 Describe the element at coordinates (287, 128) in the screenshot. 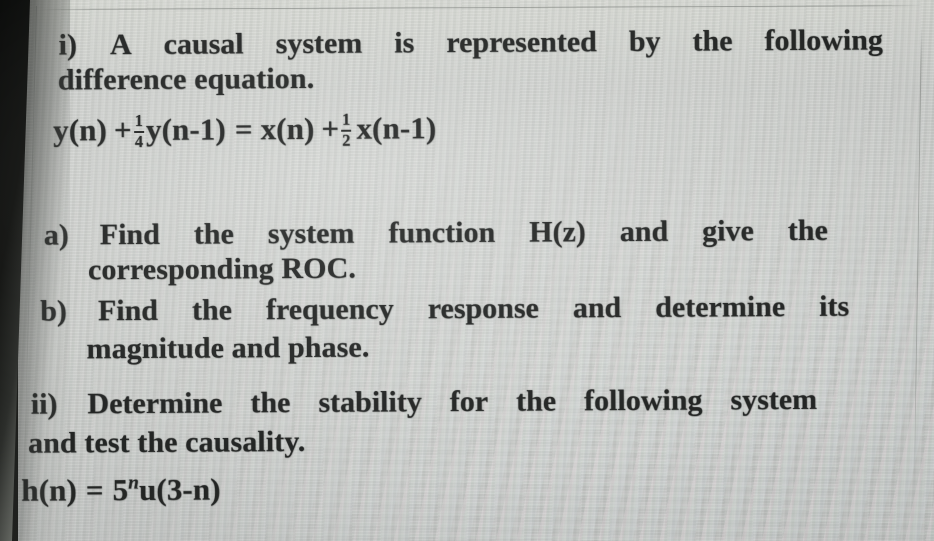

I see `eq-rhs-term-1: x(n)` at that location.